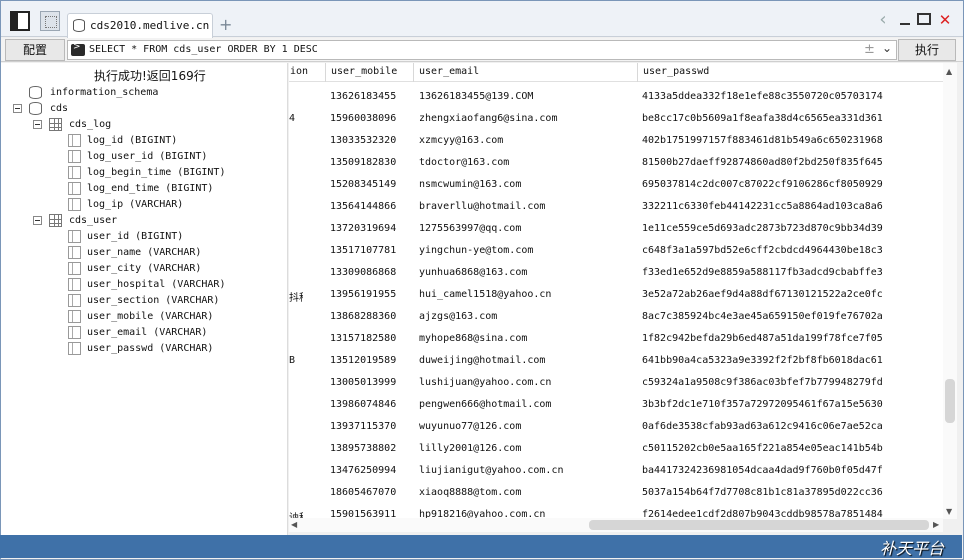 The width and height of the screenshot is (964, 560). Describe the element at coordinates (526, 272) in the screenshot. I see `table-cell: yunhua6868@163.com` at that location.